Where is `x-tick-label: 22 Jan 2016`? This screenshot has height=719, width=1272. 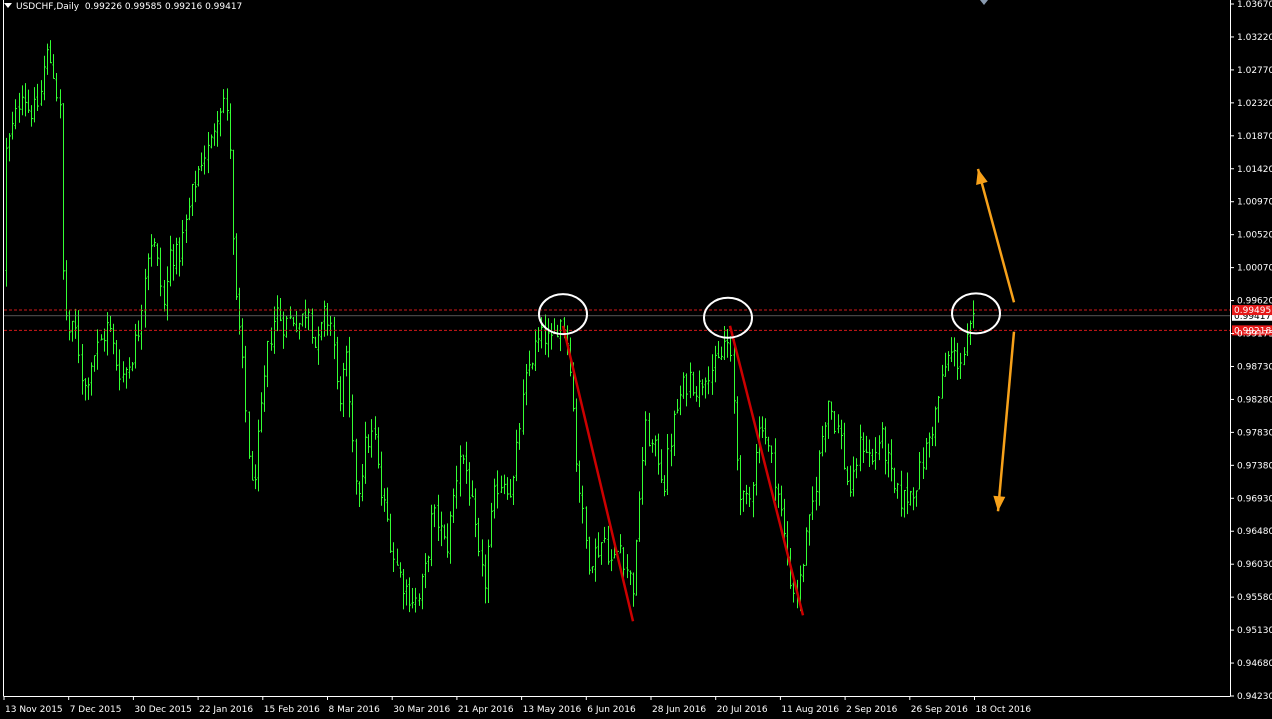
x-tick-label: 22 Jan 2016 is located at coordinates (226, 710).